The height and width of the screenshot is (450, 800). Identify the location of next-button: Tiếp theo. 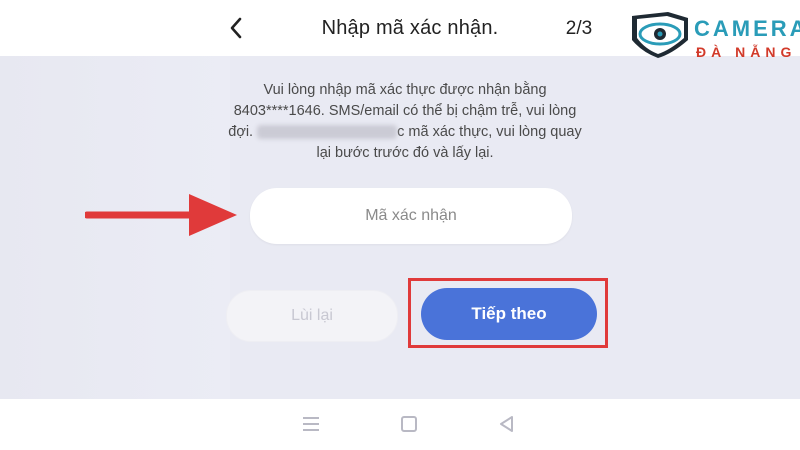
(509, 314).